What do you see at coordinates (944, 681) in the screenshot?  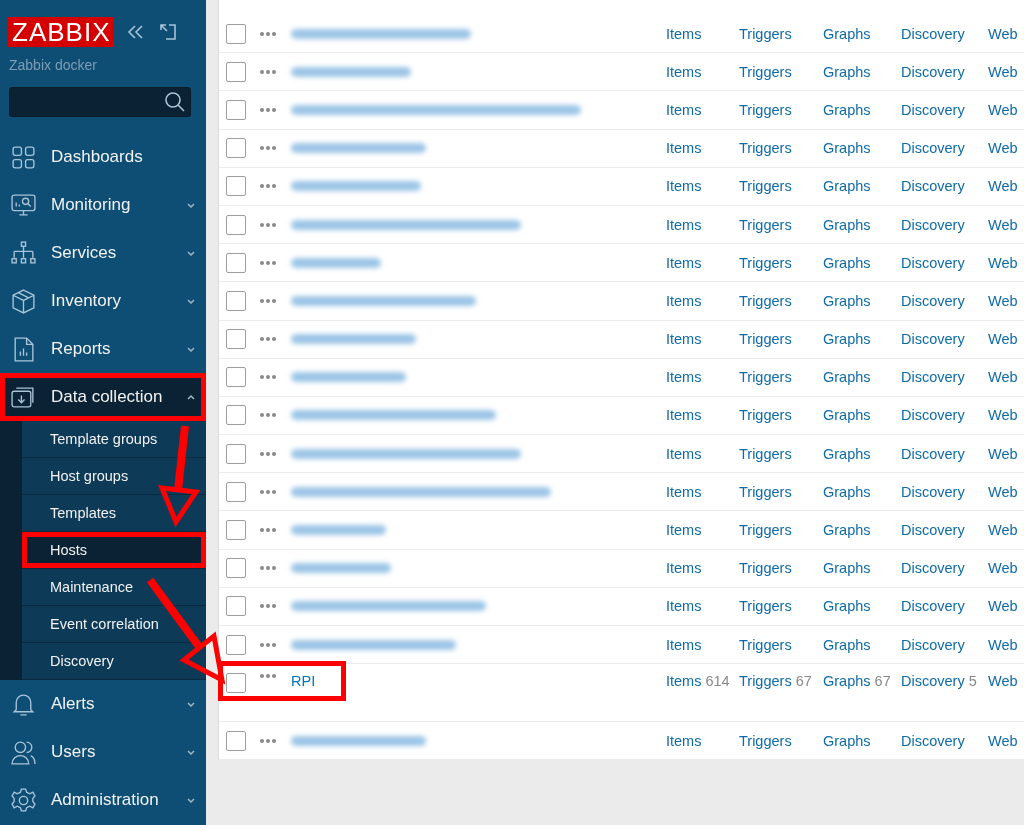 I see `host-section-link: Discovery 5` at bounding box center [944, 681].